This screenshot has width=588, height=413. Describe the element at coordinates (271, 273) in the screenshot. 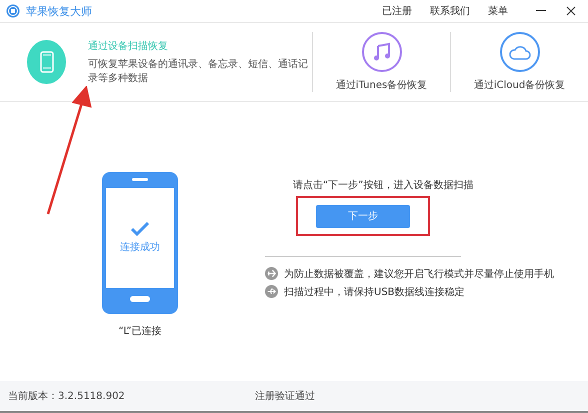

I see `airplane-icon` at that location.